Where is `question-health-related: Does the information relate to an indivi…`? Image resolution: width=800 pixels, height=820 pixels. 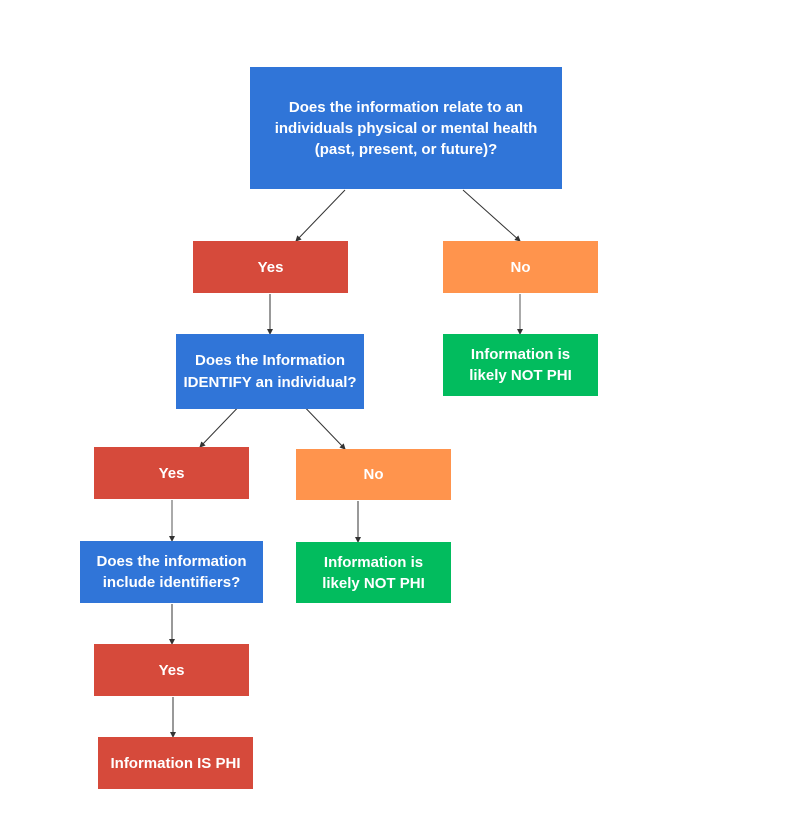
question-health-related: Does the information relate to an indivi… is located at coordinates (406, 128).